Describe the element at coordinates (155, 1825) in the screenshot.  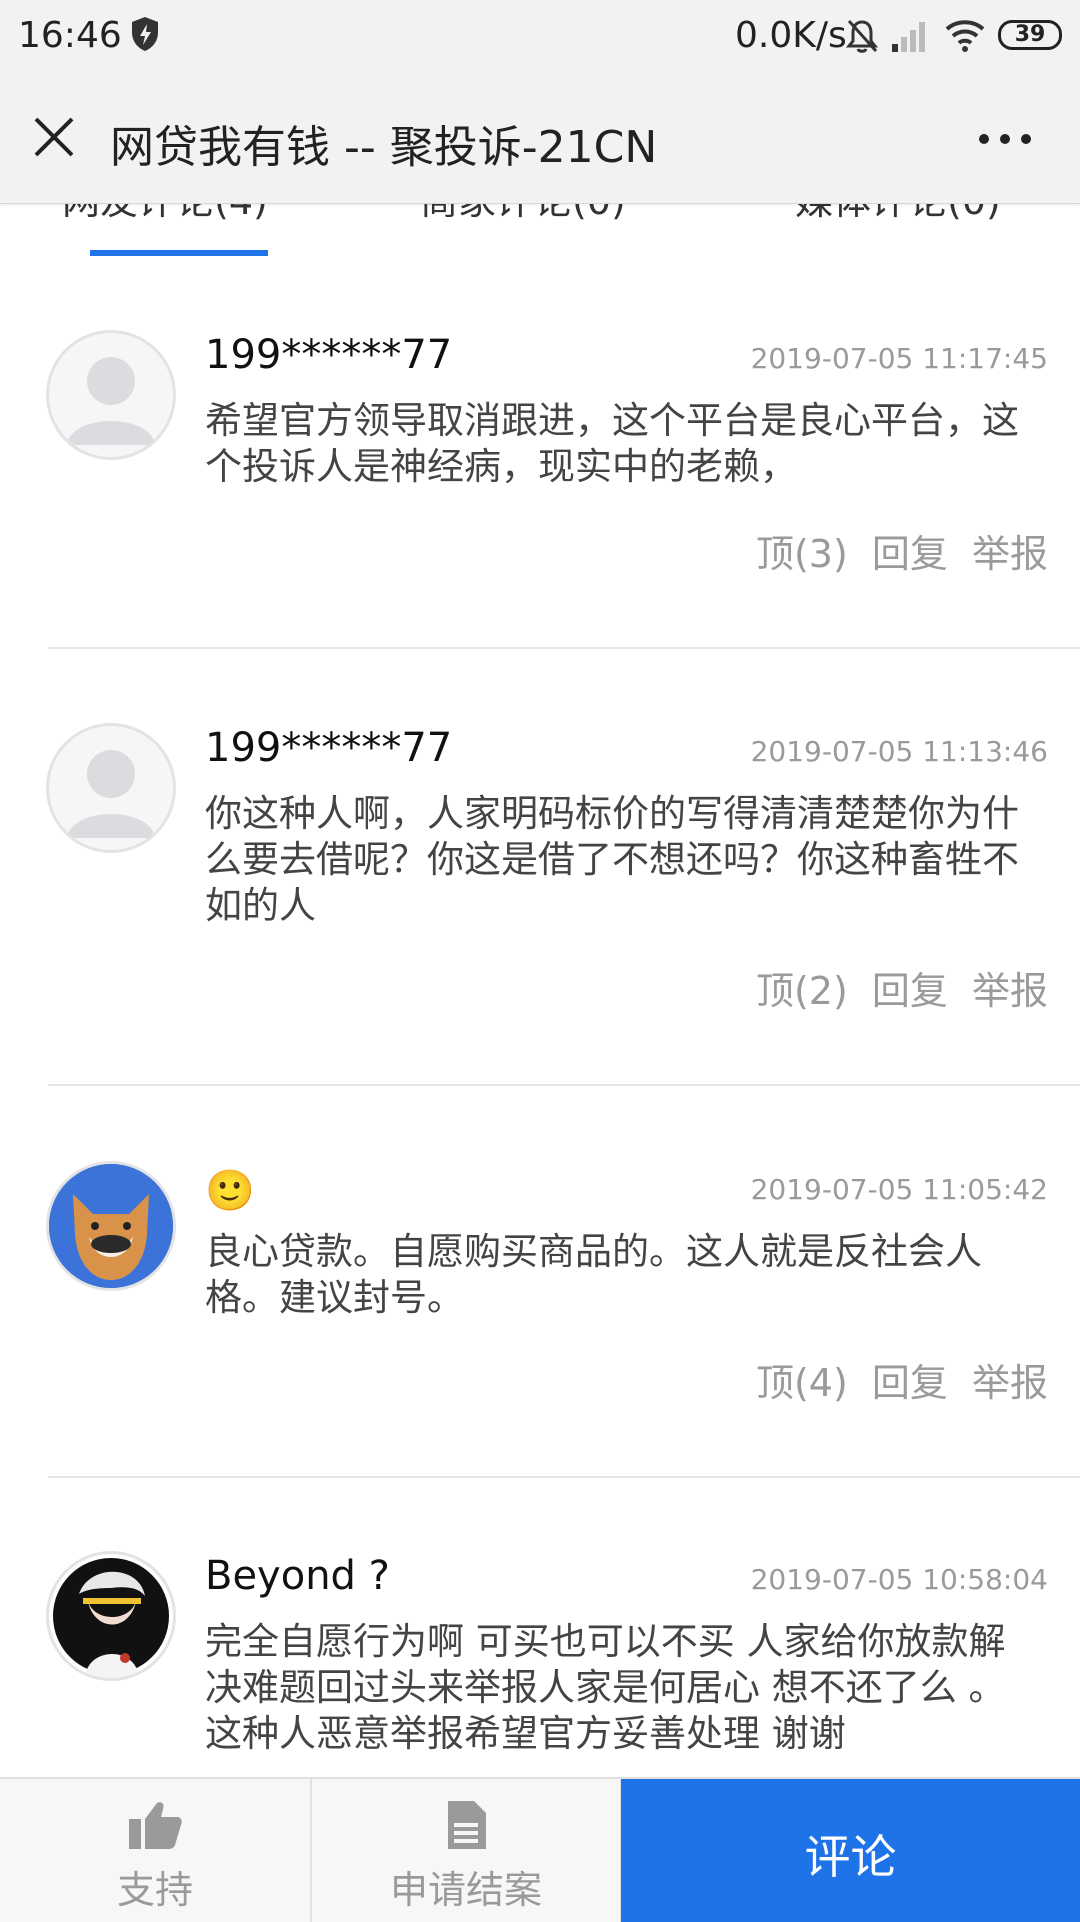
I see `thumbs-up-icon` at that location.